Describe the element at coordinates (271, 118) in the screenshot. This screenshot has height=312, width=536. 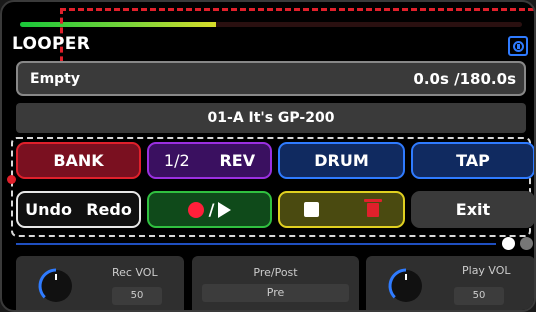
I see `preset-name: 01-A It's GP-200` at that location.